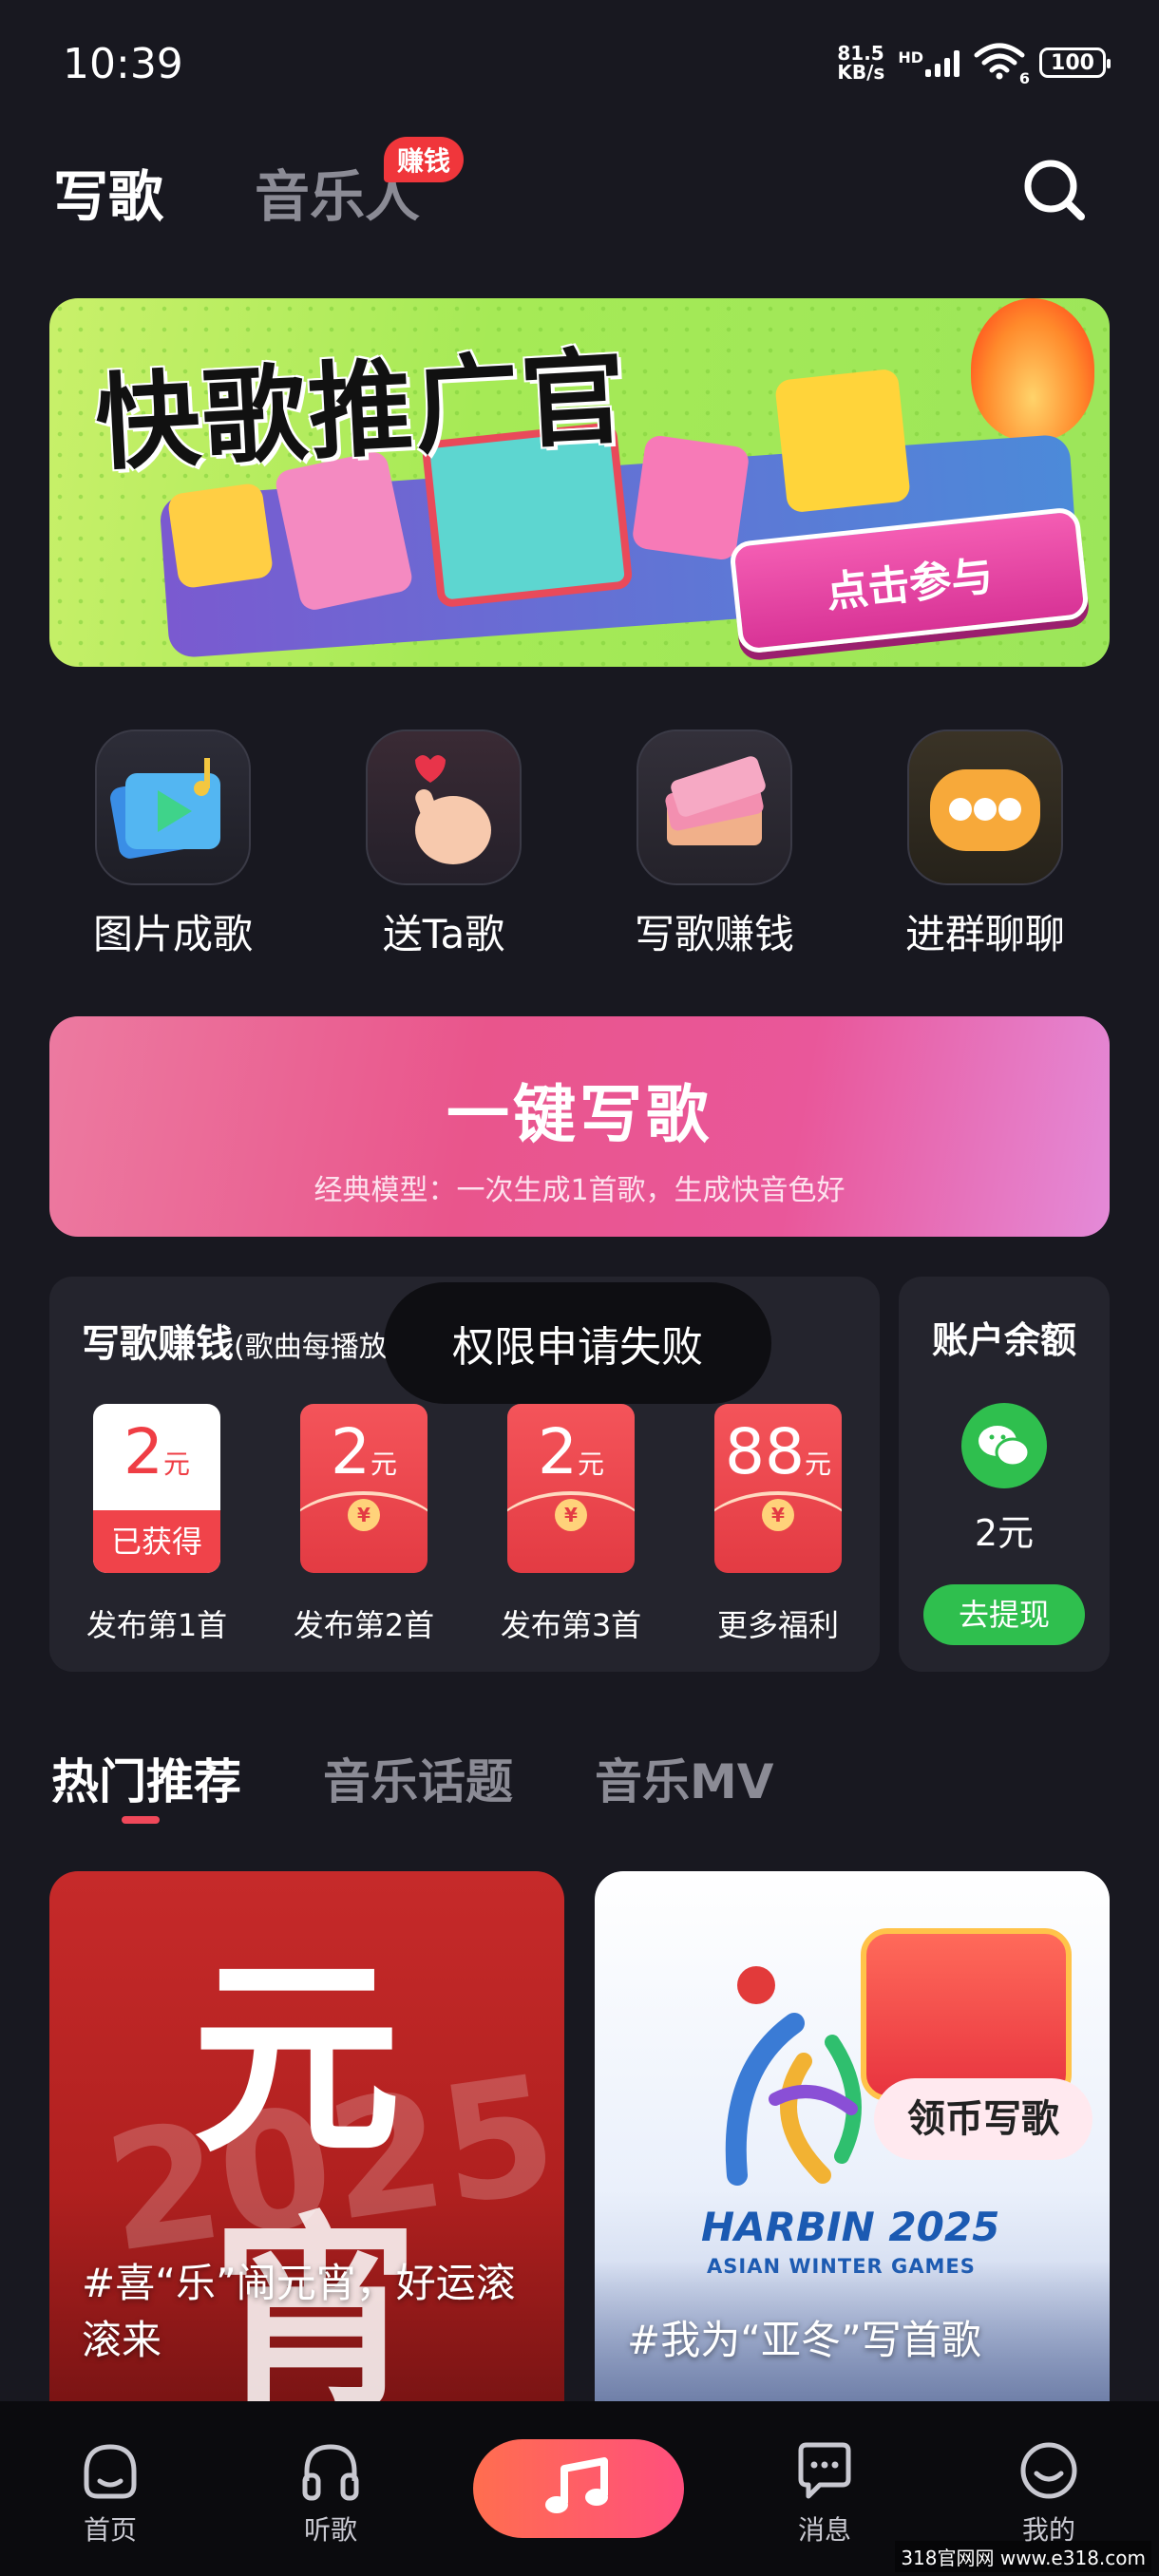 The image size is (1159, 2576). I want to click on image-to-song-icon, so click(173, 807).